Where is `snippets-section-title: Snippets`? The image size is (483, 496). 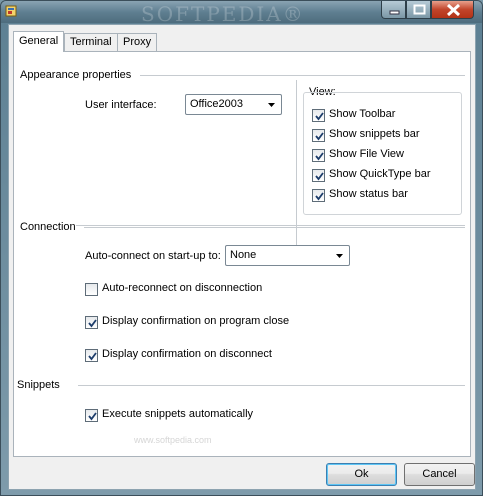 snippets-section-title: Snippets is located at coordinates (38, 385).